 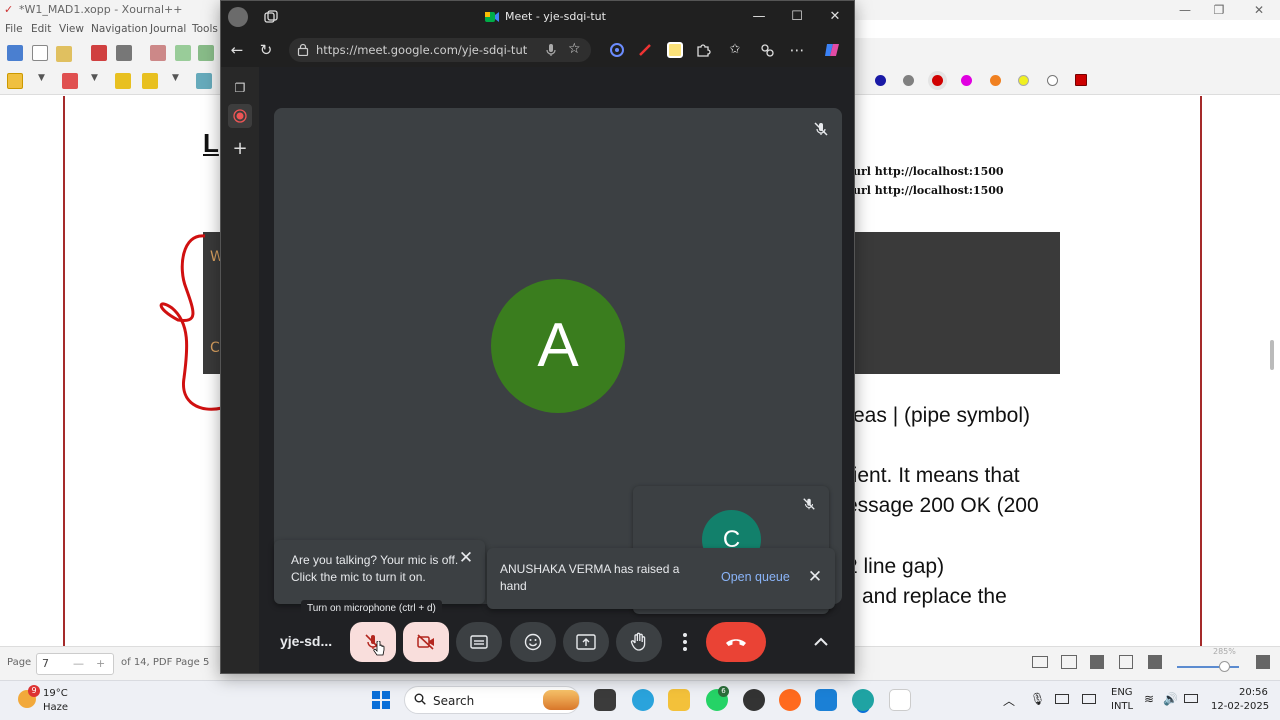 I want to click on taskbar-search: Search, so click(x=492, y=700).